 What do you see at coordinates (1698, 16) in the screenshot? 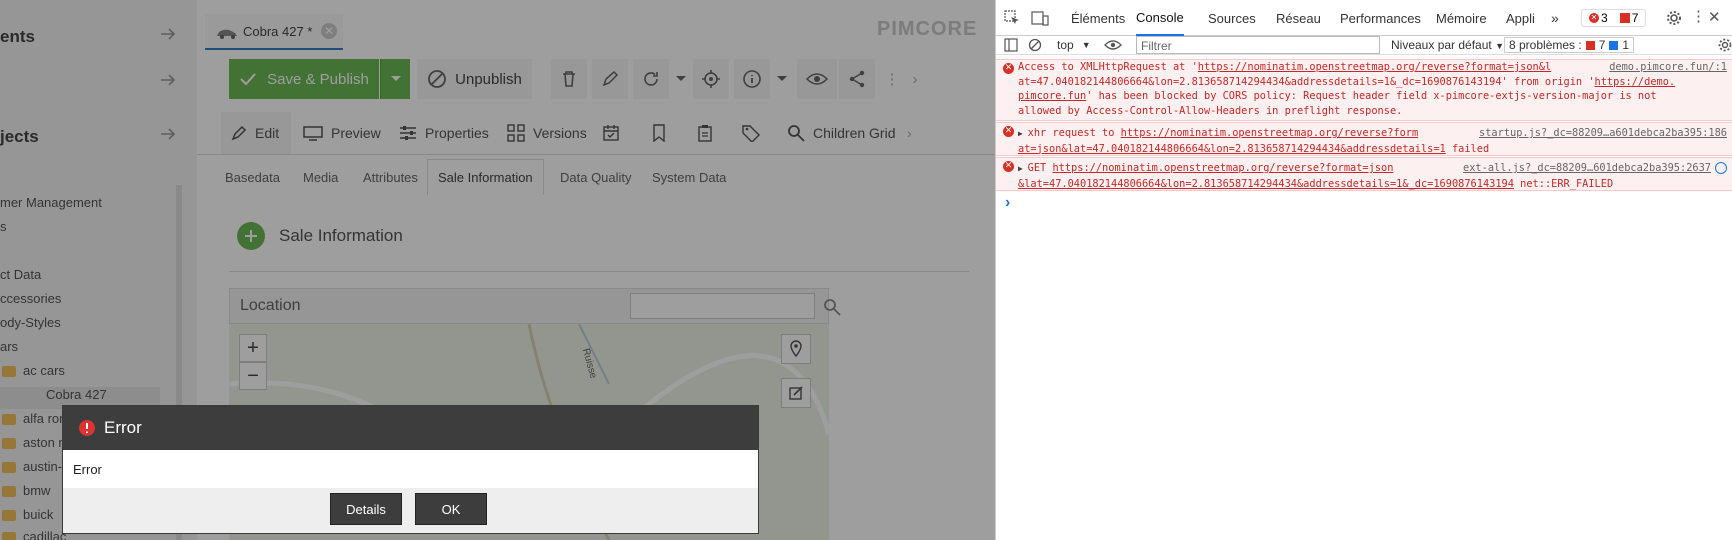
I see `kebab-menu-icon: ⋮` at bounding box center [1698, 16].